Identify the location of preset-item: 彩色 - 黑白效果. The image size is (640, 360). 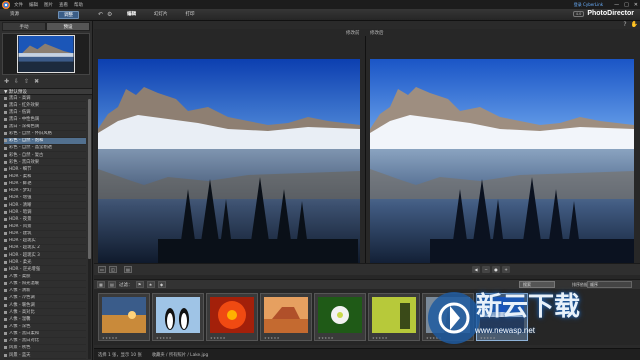
(45, 163).